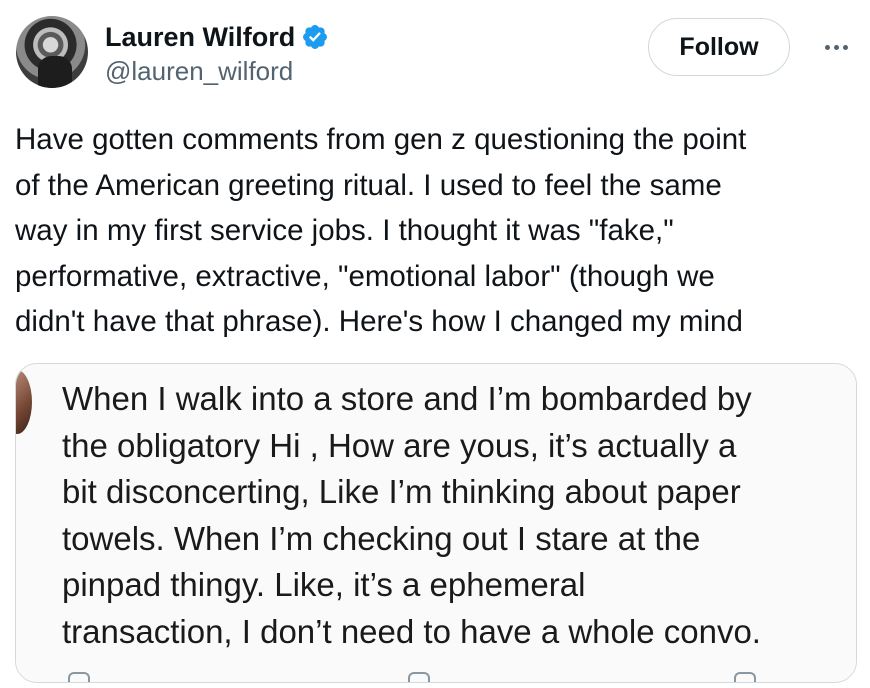 This screenshot has height=688, width=870. What do you see at coordinates (199, 71) in the screenshot?
I see `author-handle: @lauren_wilford` at bounding box center [199, 71].